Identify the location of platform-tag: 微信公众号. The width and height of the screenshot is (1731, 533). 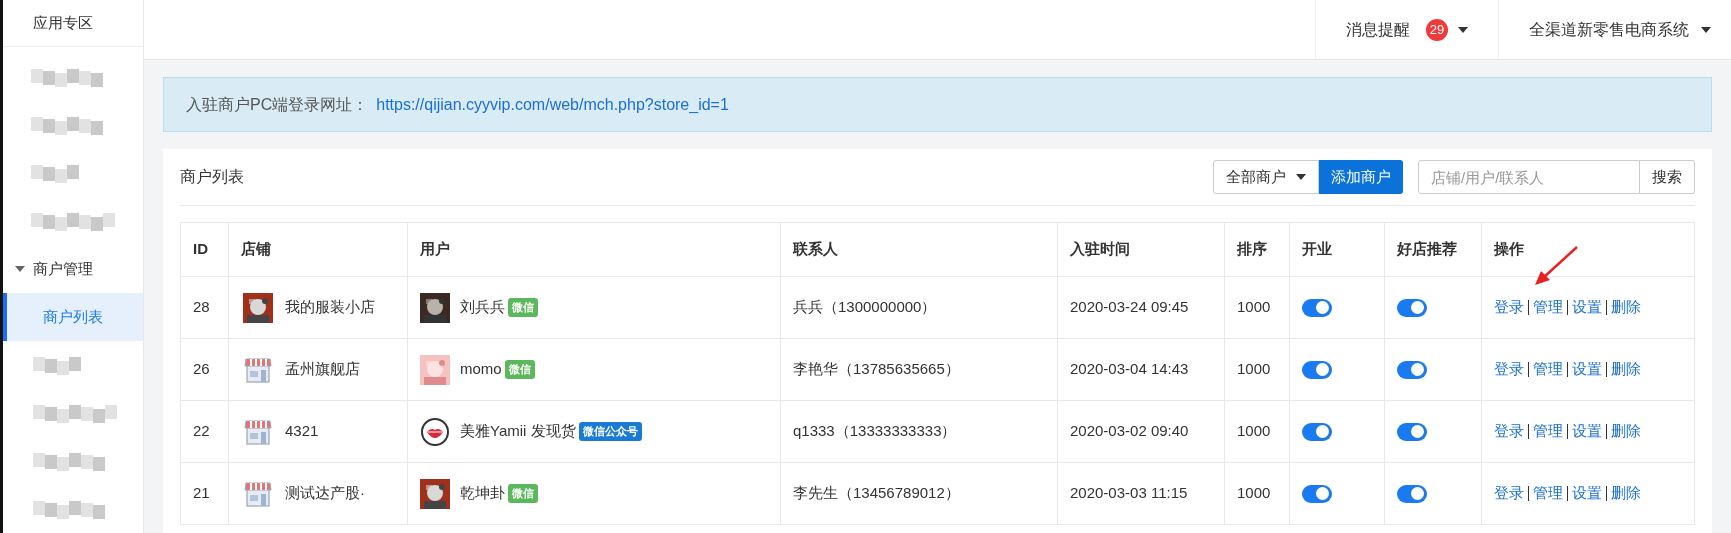
(610, 431).